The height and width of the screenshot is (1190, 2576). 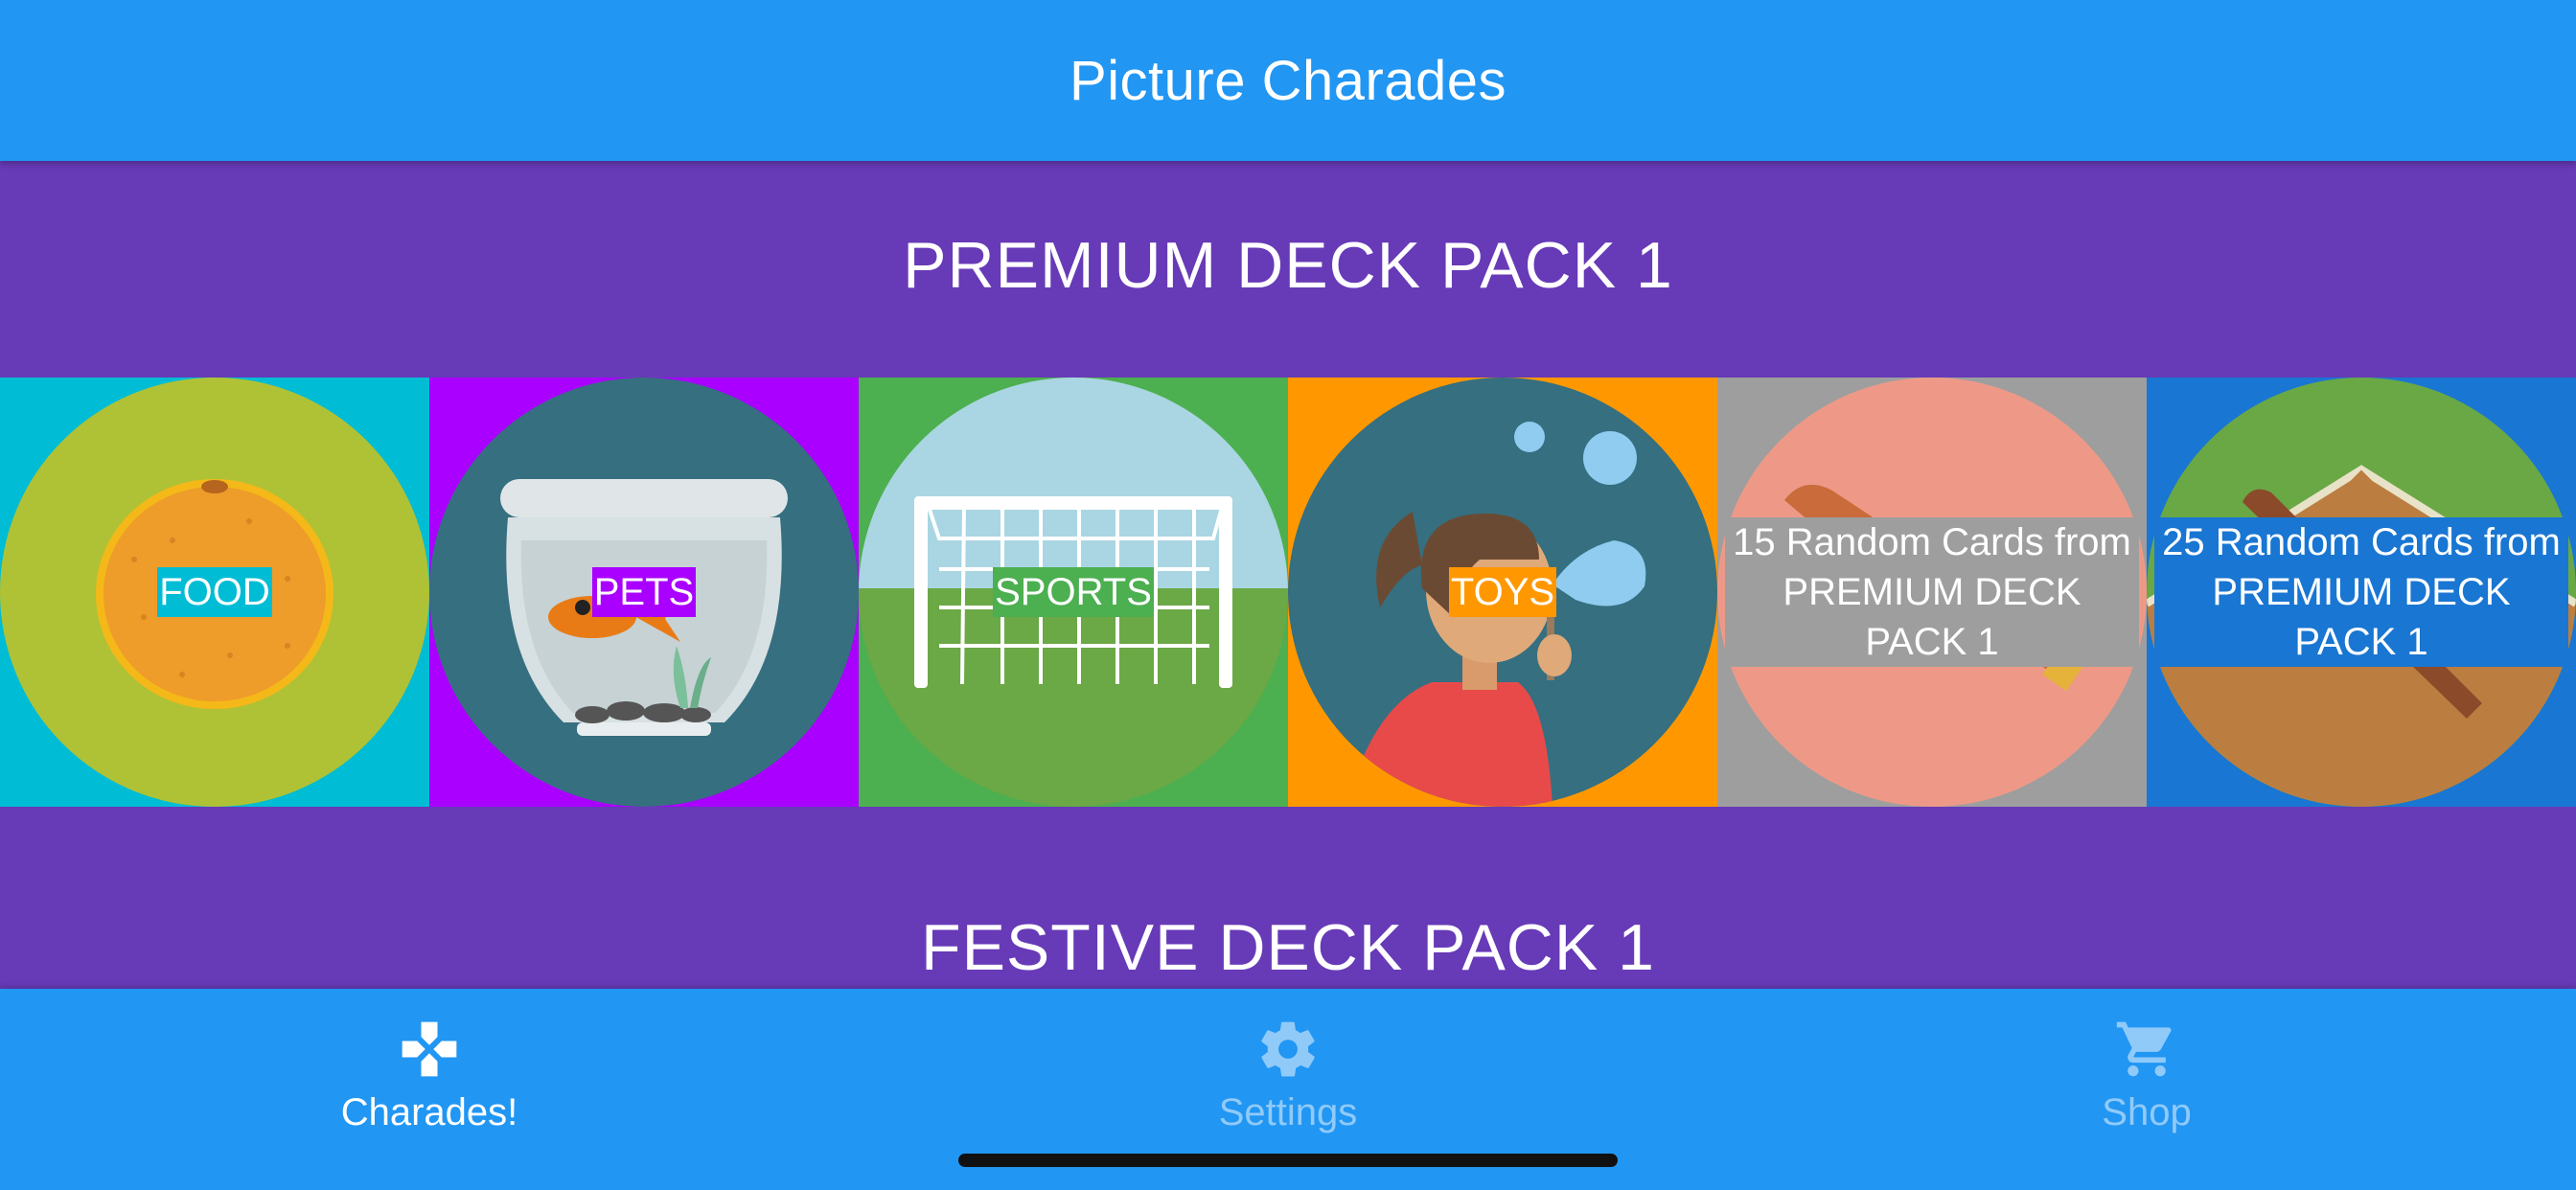 I want to click on deck-tile-pets: PETS, so click(x=644, y=592).